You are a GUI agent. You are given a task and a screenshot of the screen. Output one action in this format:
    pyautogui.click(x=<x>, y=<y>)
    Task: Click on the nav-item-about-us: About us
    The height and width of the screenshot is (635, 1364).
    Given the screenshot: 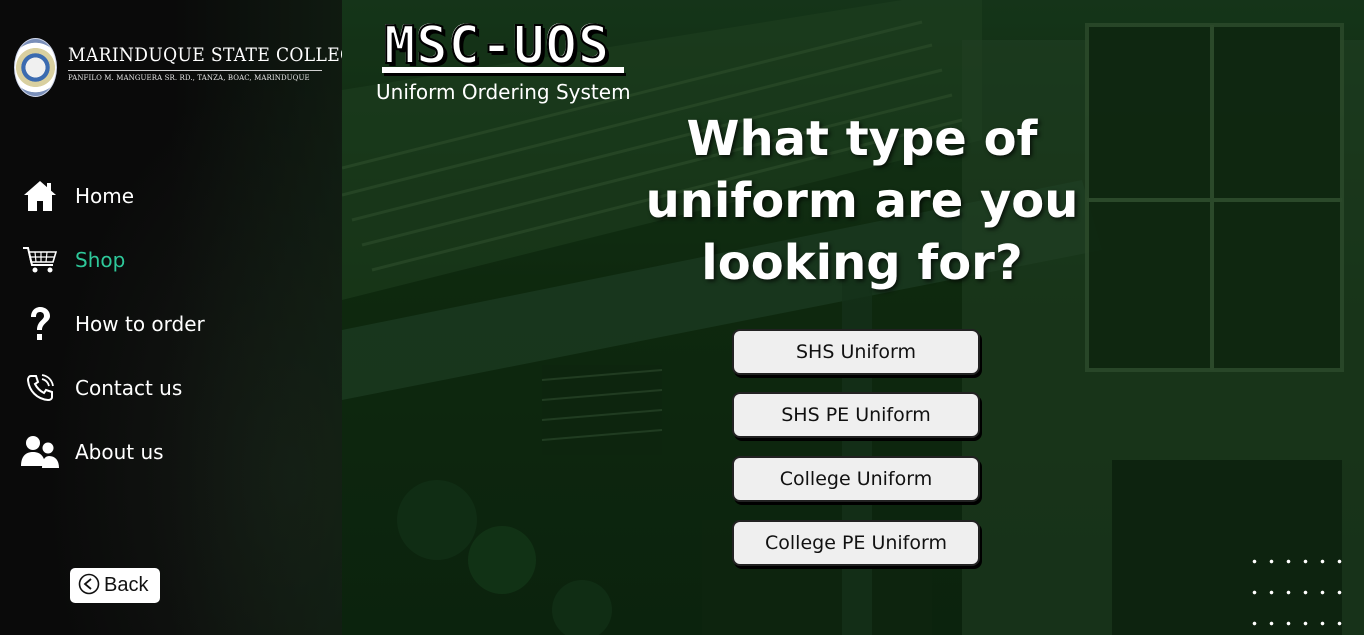 What is the action you would take?
    pyautogui.click(x=170, y=452)
    